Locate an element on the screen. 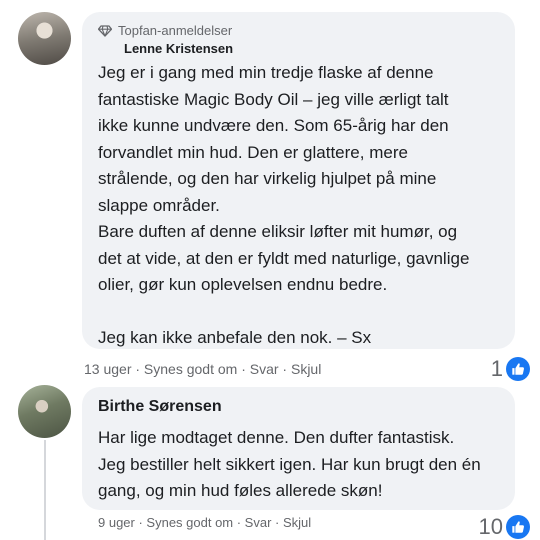 The width and height of the screenshot is (540, 540). badge-label: Topfan-anmeldelser is located at coordinates (175, 30).